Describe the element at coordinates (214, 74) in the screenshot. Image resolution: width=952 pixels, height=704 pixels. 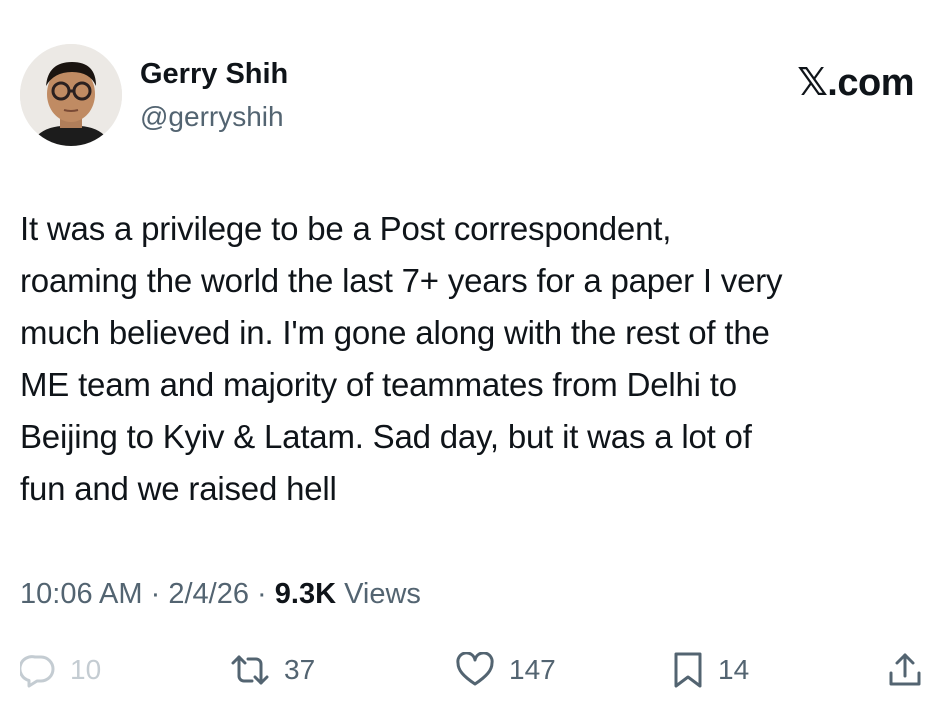
I see `author-name: Gerry Shih` at that location.